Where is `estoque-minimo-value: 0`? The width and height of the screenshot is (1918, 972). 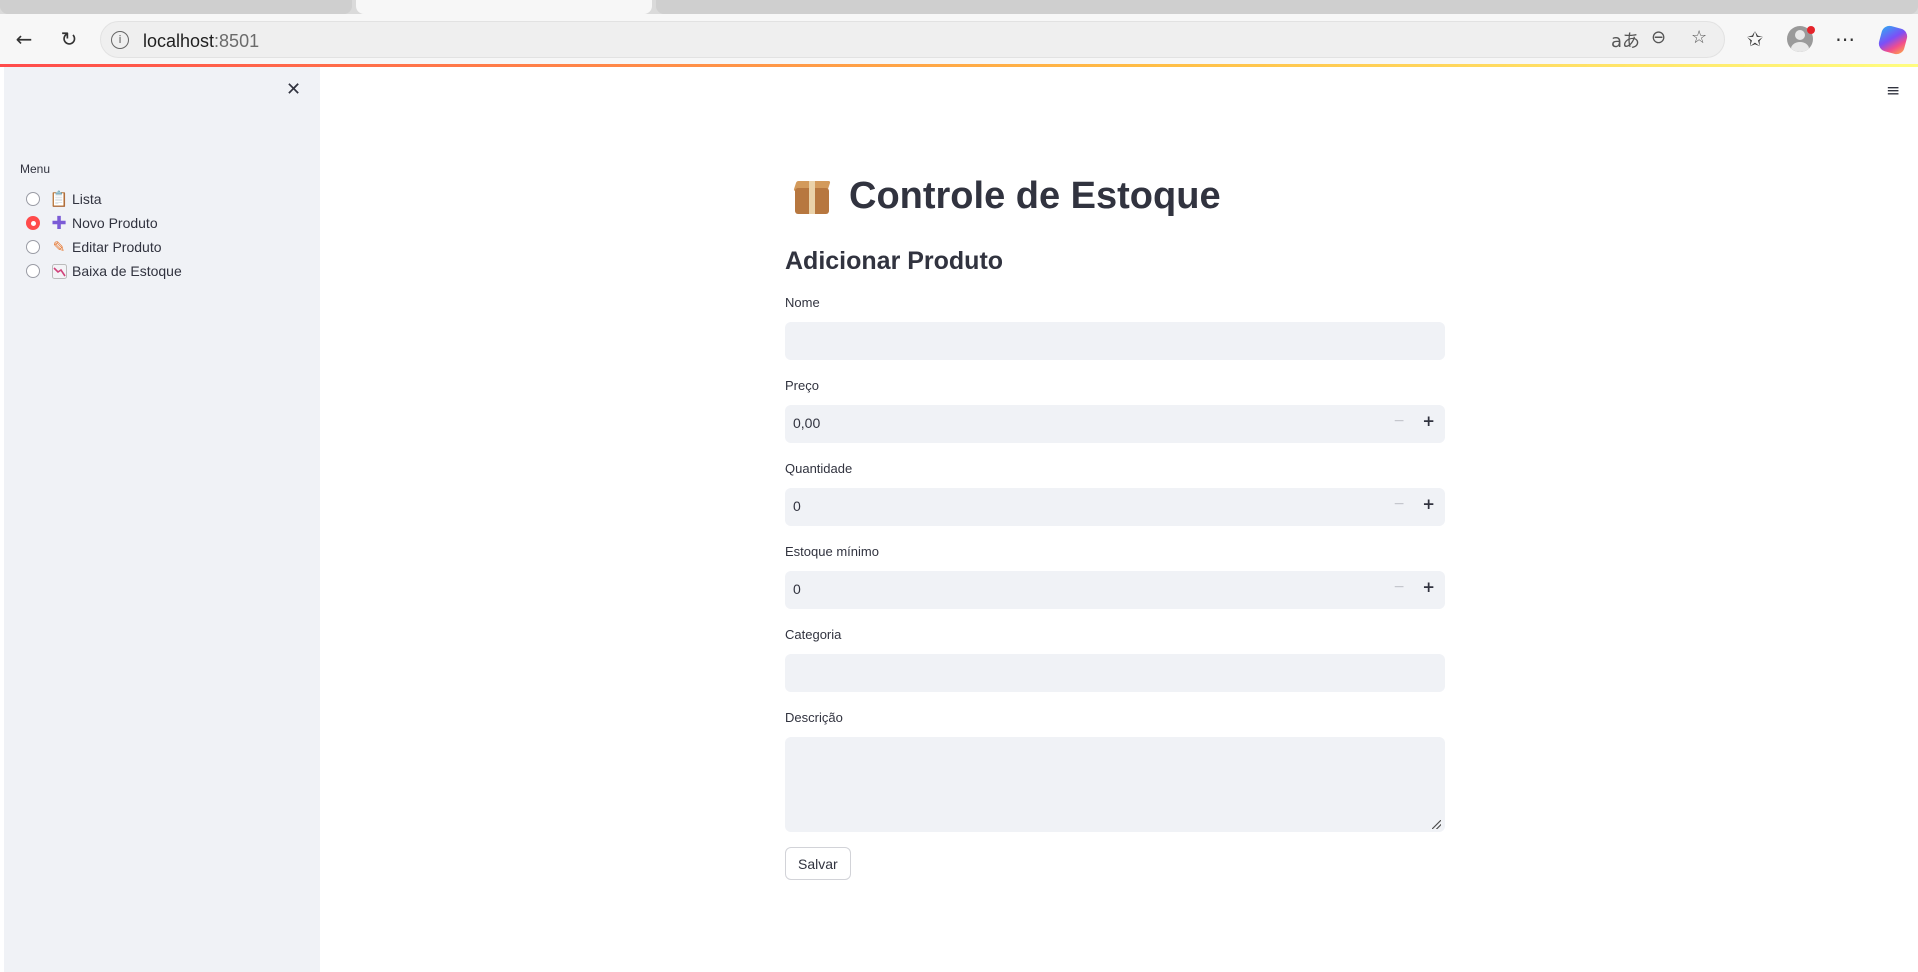
estoque-minimo-value: 0 is located at coordinates (797, 589).